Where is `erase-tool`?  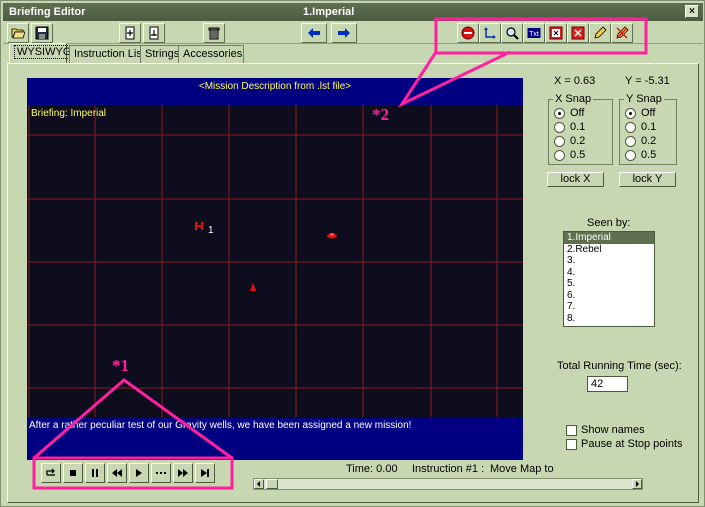
erase-tool is located at coordinates (622, 33).